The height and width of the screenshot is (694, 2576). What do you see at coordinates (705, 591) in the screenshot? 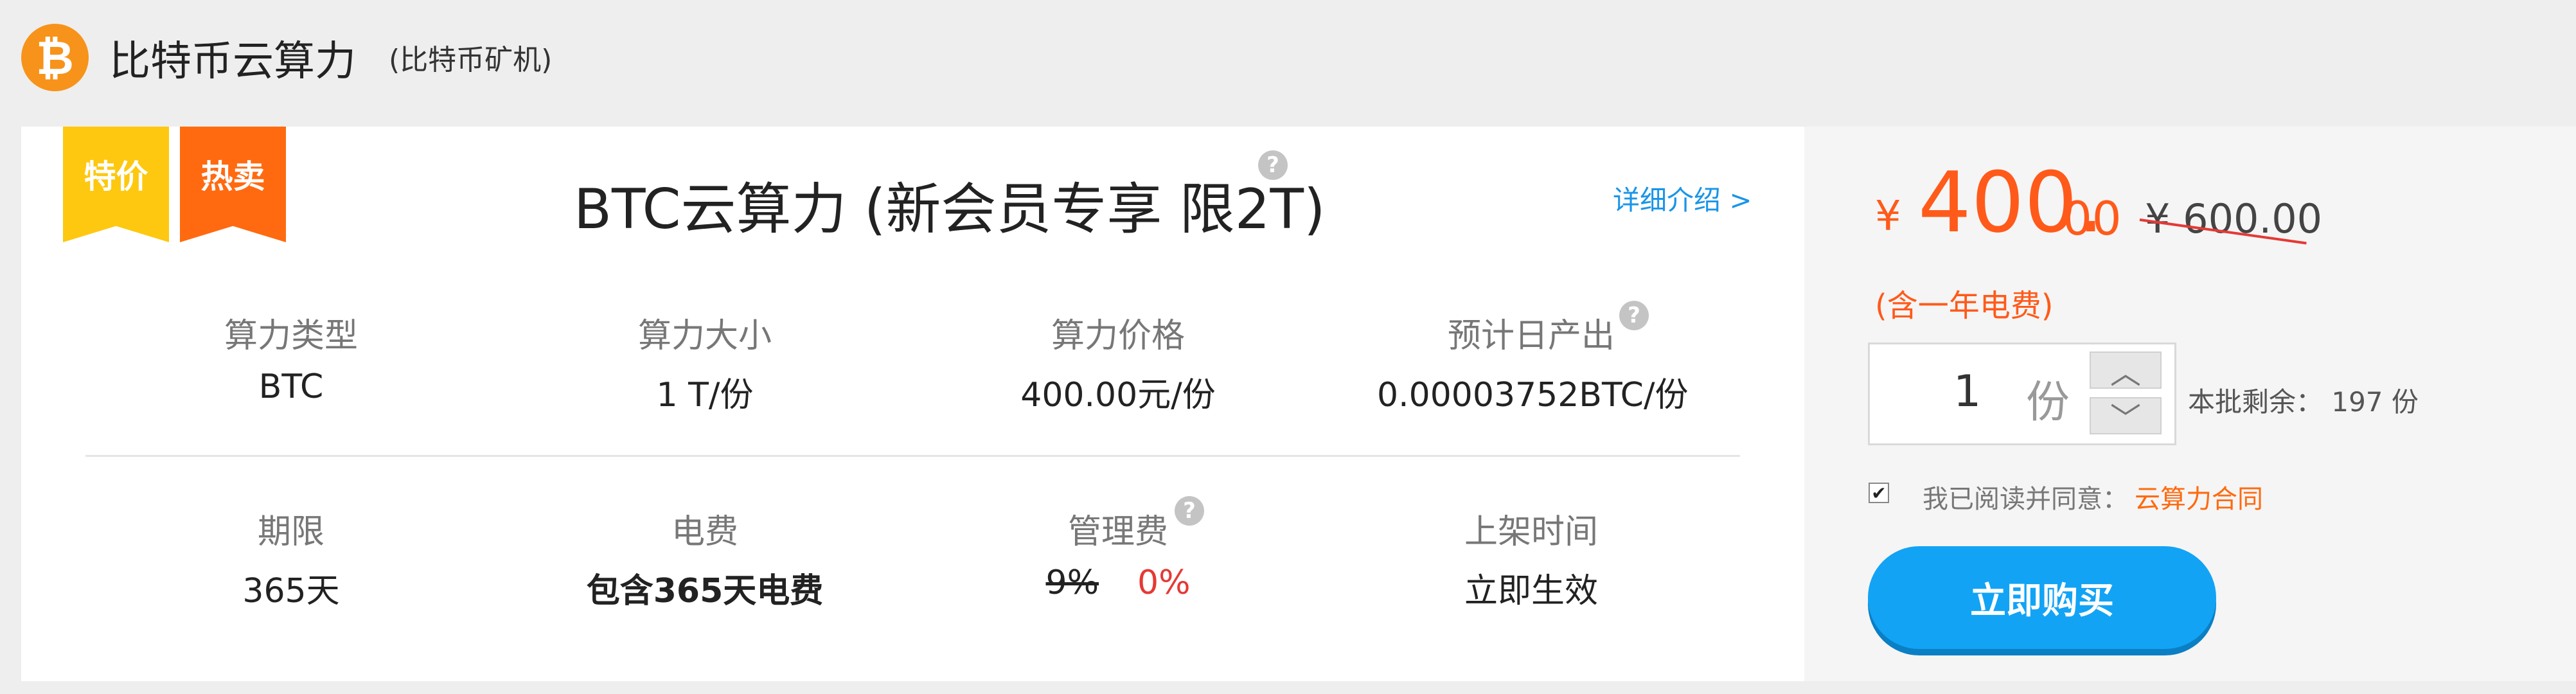
I see `spec-value-electricity: 包含365天电费` at bounding box center [705, 591].